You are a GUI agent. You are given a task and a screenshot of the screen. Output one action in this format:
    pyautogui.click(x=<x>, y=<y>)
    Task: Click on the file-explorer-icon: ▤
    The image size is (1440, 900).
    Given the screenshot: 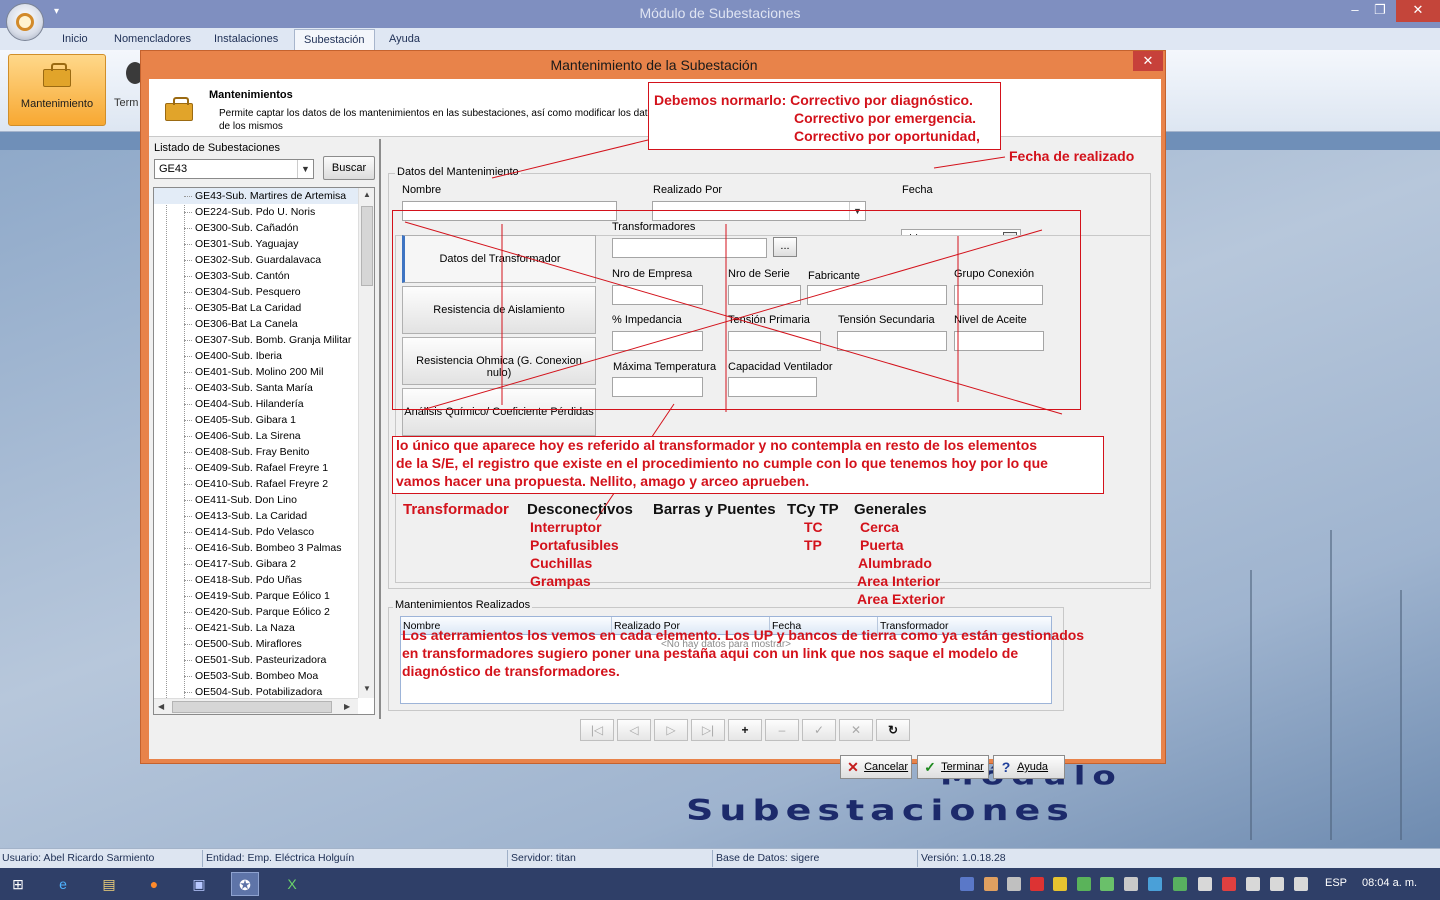 What is the action you would take?
    pyautogui.click(x=109, y=884)
    